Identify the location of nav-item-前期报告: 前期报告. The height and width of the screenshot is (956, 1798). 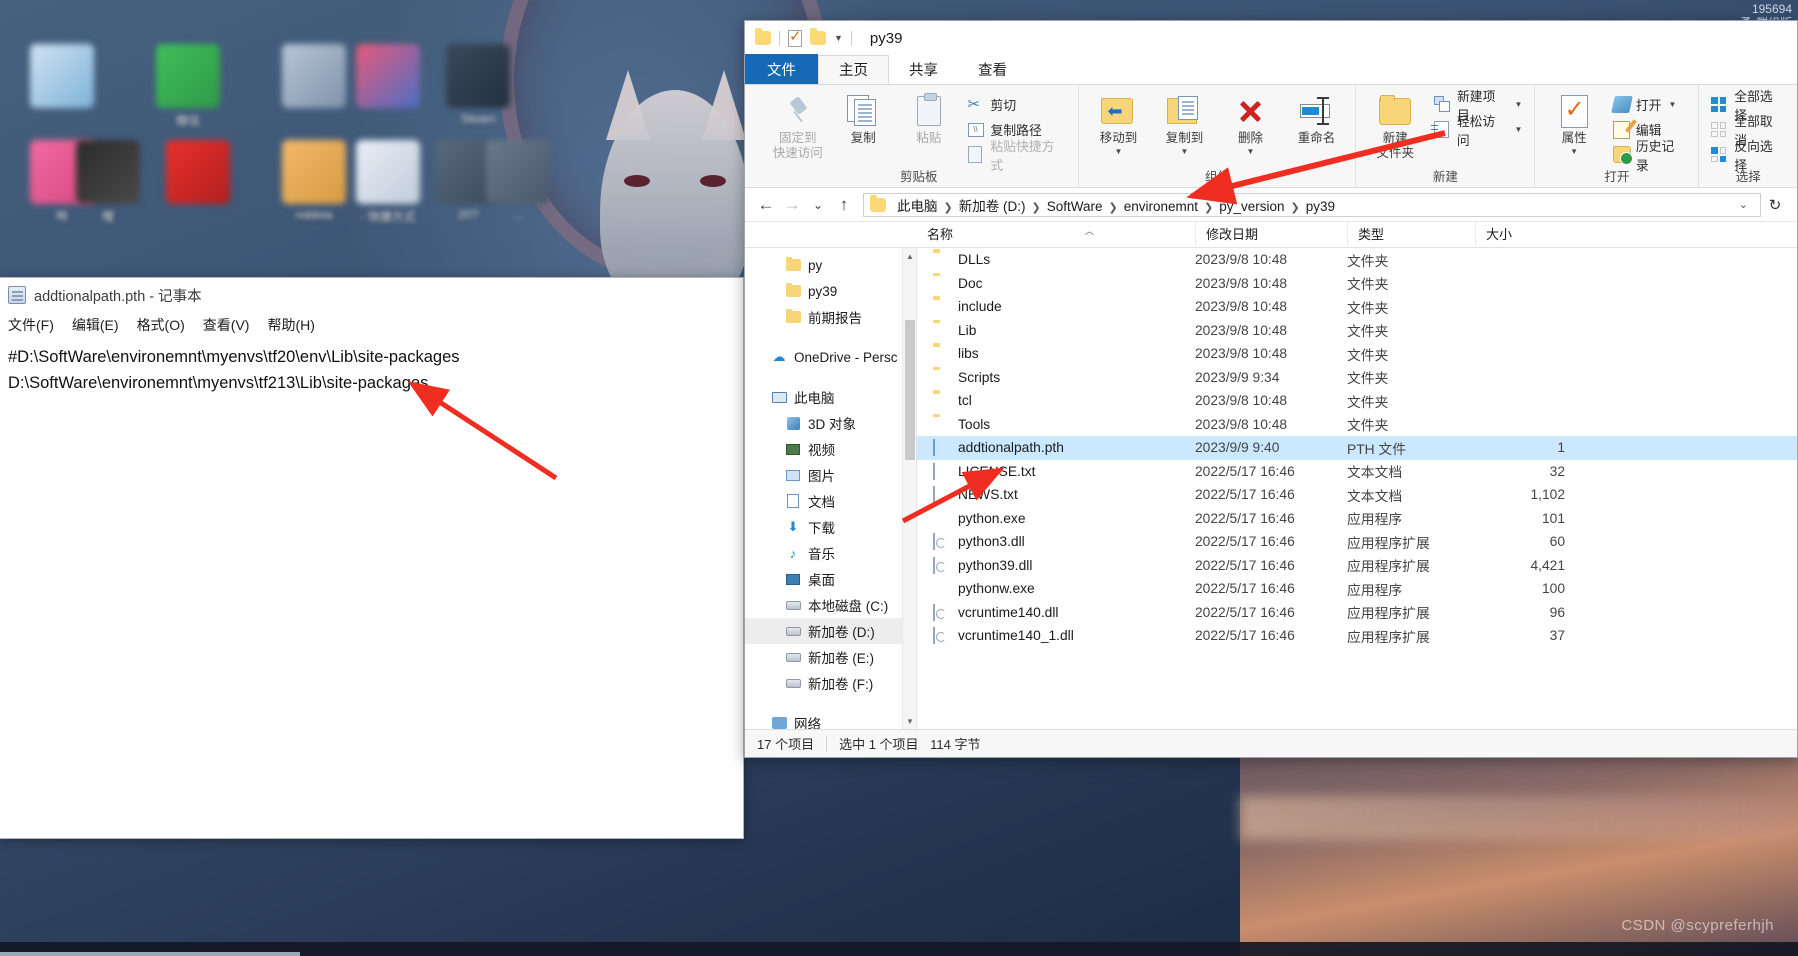
(830, 317).